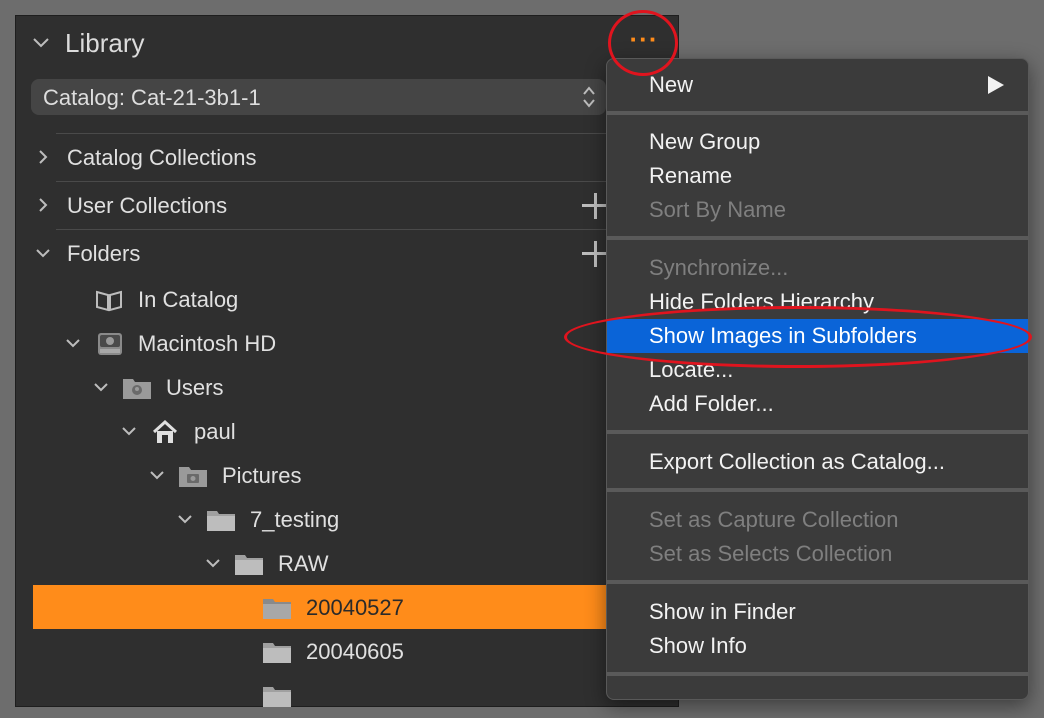 The image size is (1044, 718). I want to click on menu-item-set-capture: Set as Capture Collection, so click(817, 520).